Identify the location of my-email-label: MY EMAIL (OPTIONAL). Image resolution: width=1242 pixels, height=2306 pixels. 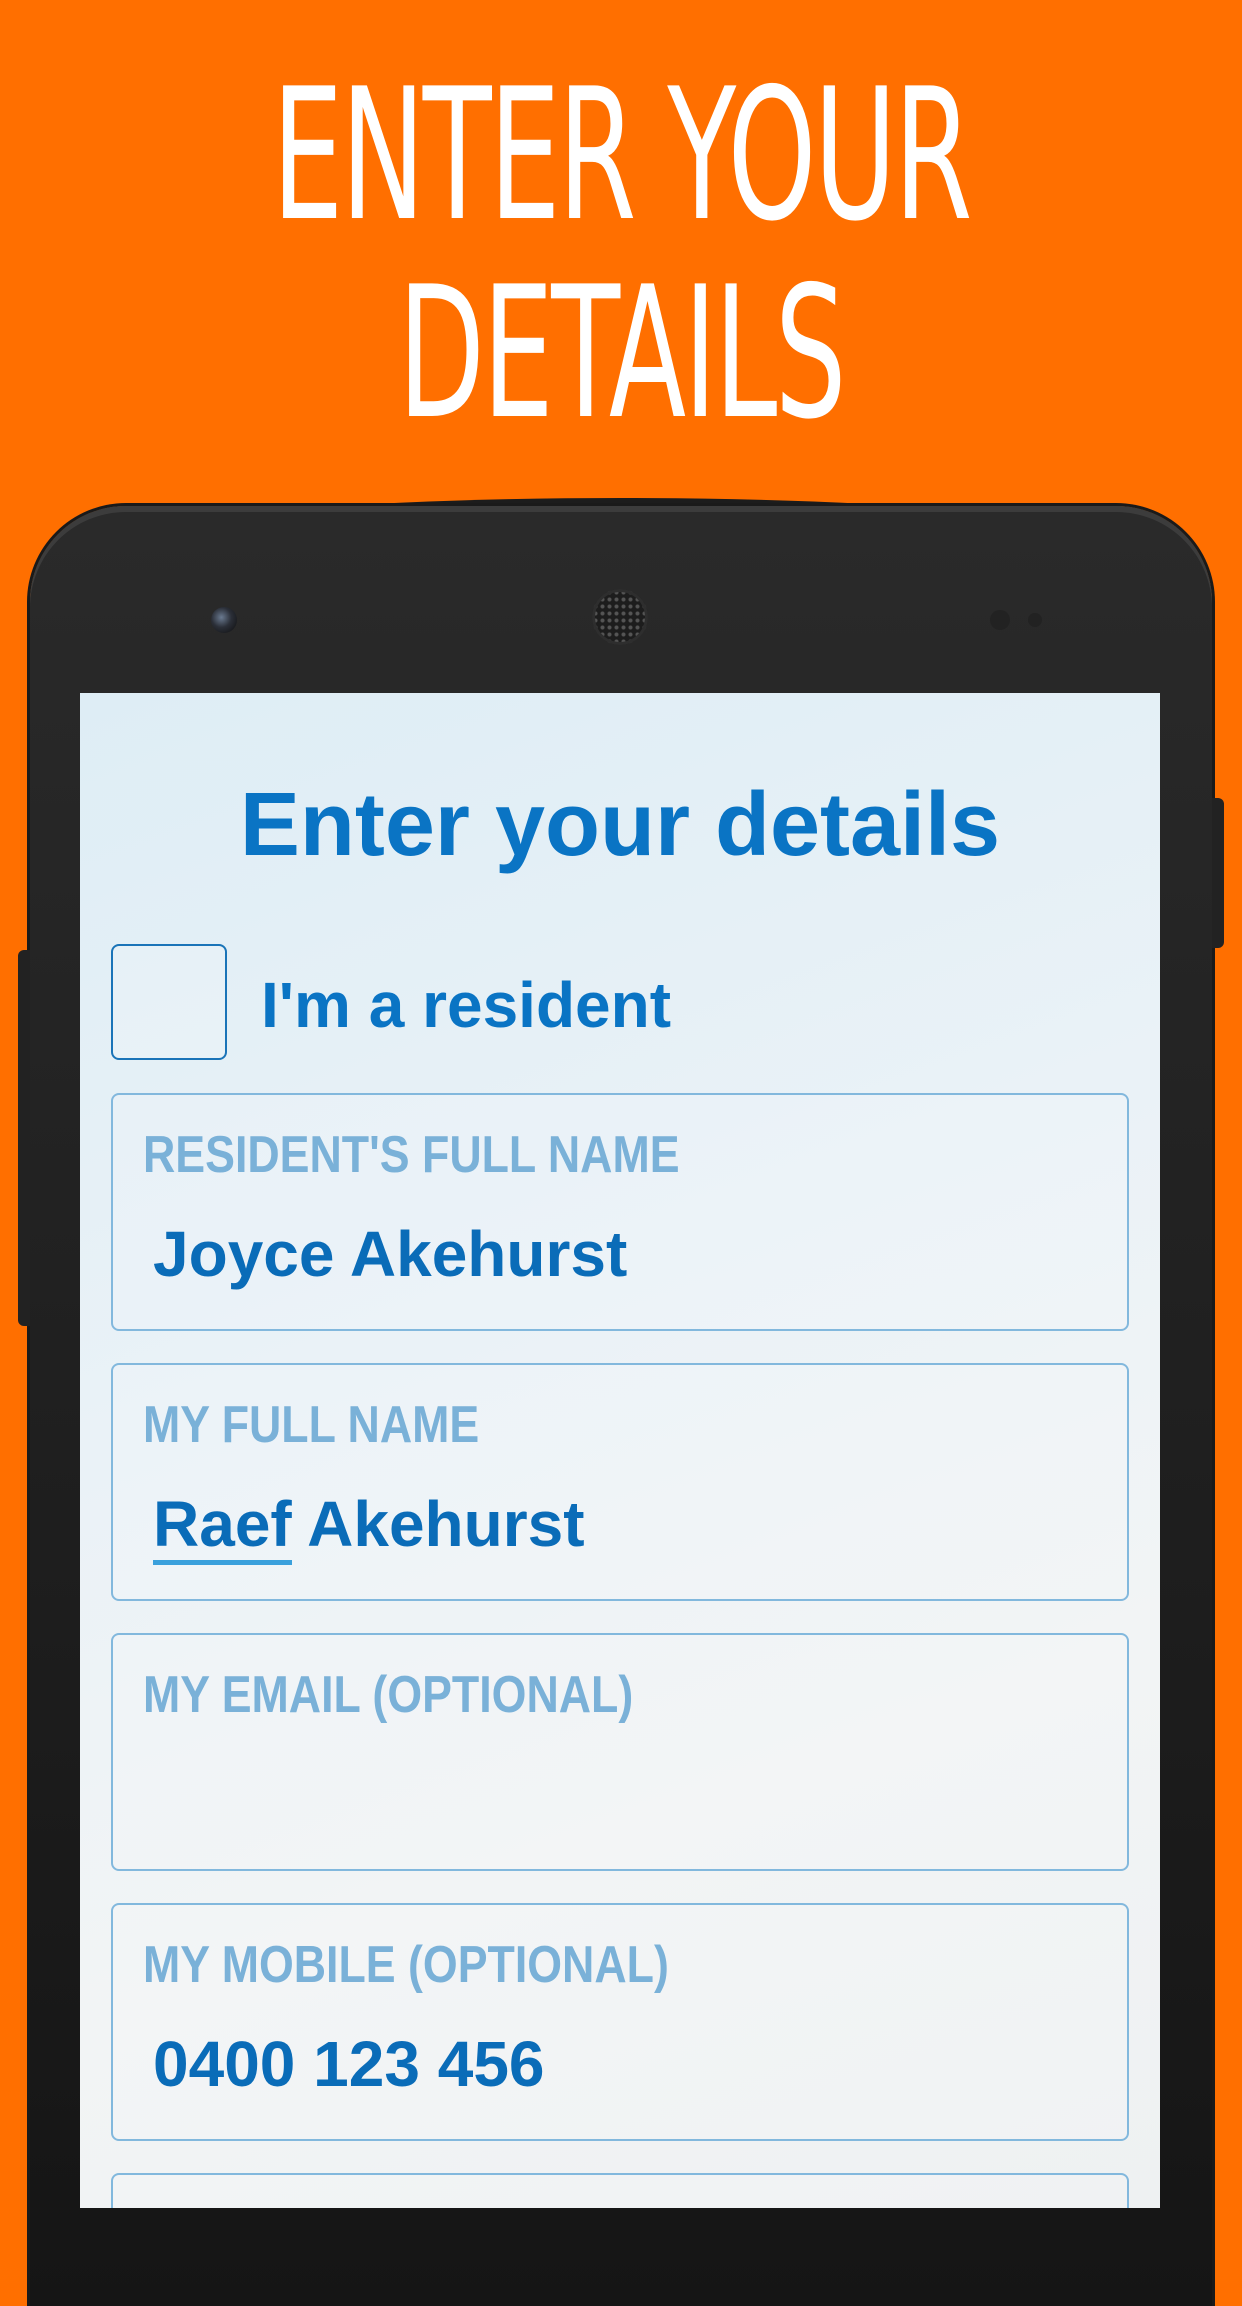
(388, 1695).